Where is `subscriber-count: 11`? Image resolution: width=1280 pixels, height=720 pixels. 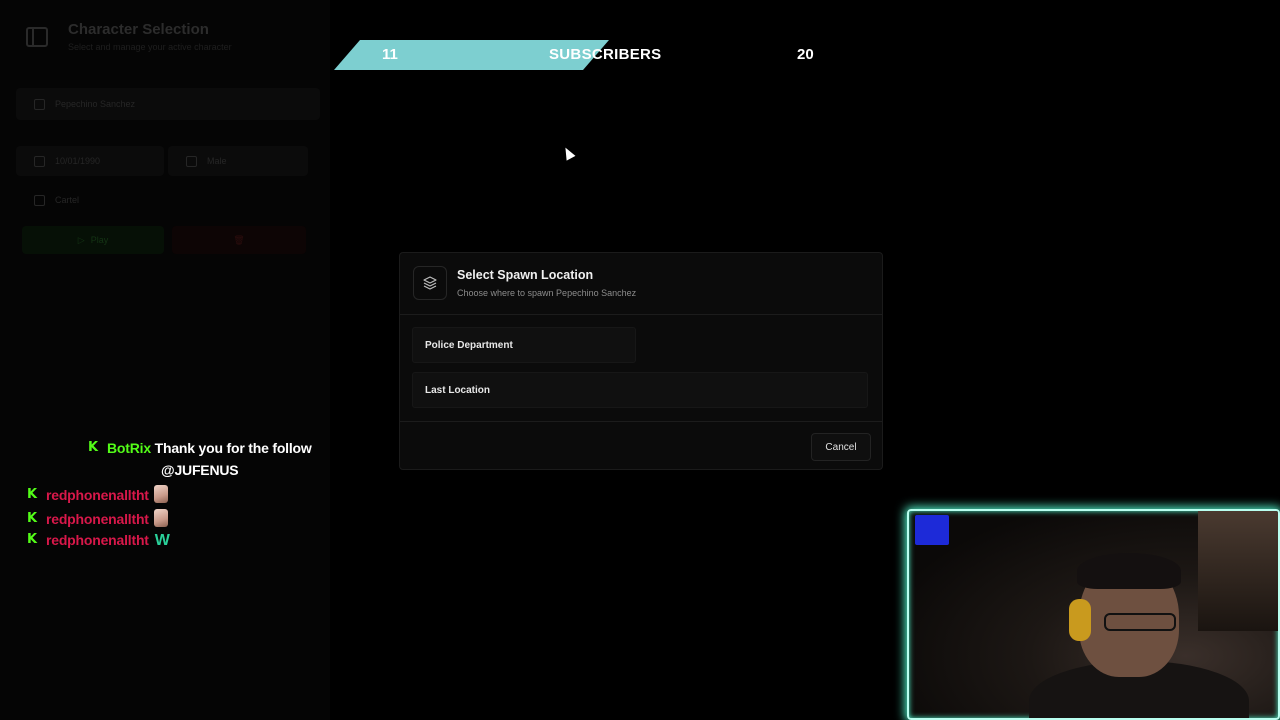 subscriber-count: 11 is located at coordinates (390, 54).